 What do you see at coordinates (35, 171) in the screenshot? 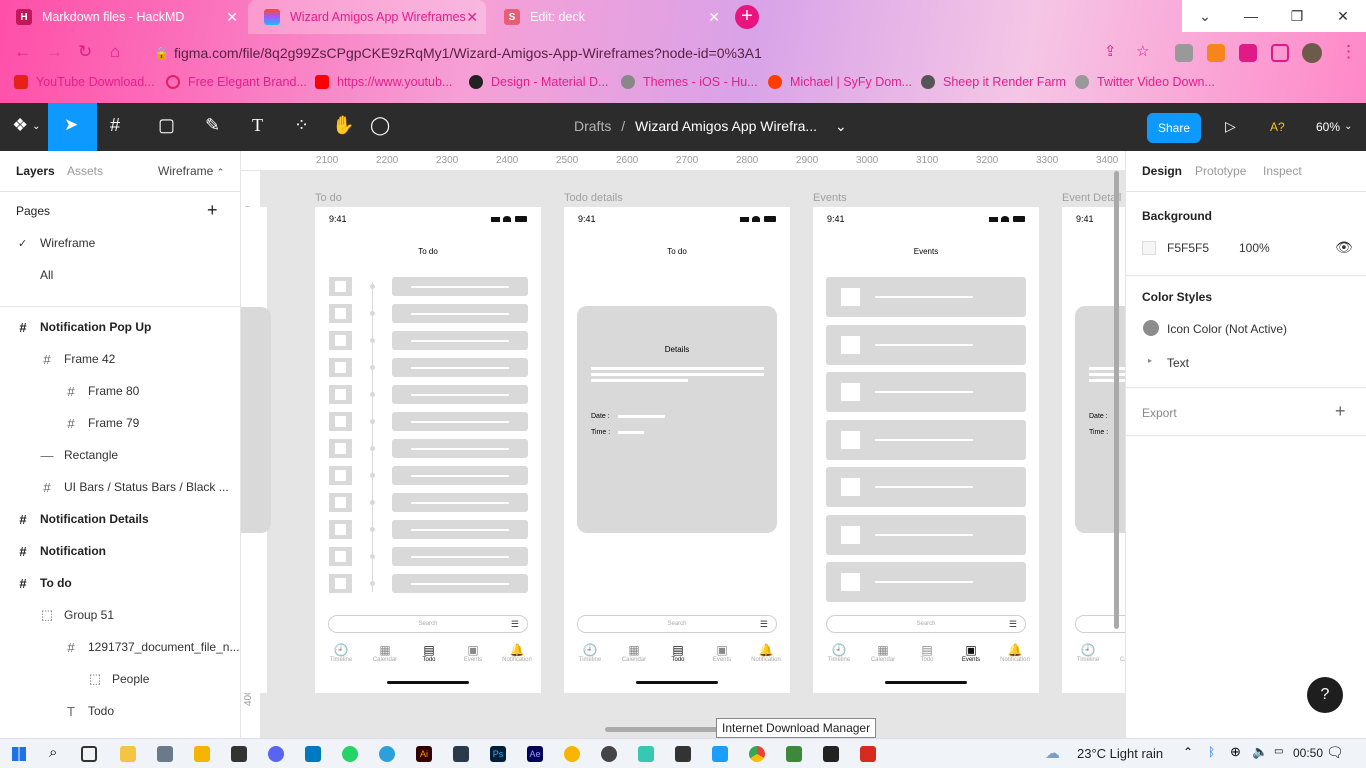
I see `tab-layers: Layers` at bounding box center [35, 171].